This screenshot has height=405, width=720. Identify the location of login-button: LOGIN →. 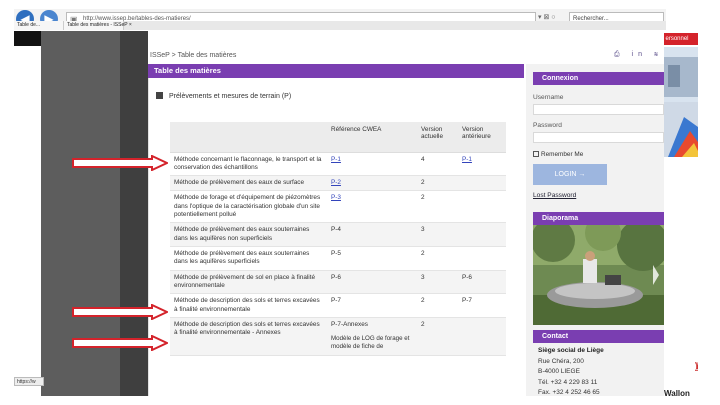
(570, 174).